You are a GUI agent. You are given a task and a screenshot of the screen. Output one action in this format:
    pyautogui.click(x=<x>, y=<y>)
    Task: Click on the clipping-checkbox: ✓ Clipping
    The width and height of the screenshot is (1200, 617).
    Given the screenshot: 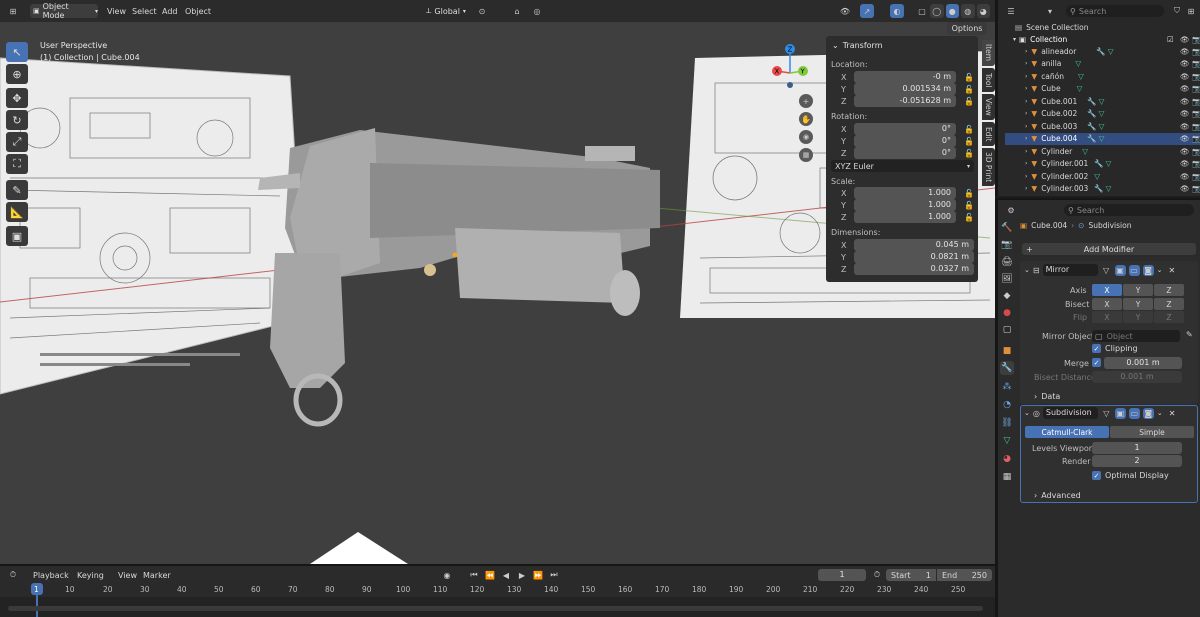 What is the action you would take?
    pyautogui.click(x=1115, y=348)
    